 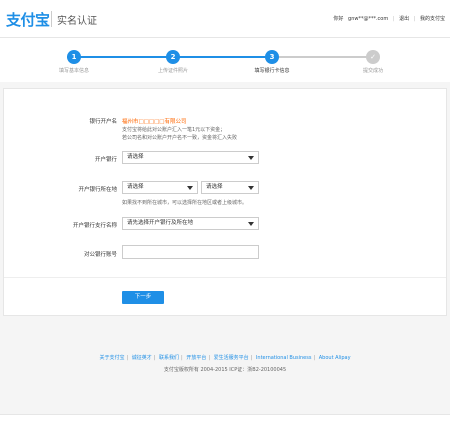 I want to click on account-note-2: 若公司名和对公账户开户名不一致，资金将汇入失败, so click(x=180, y=138).